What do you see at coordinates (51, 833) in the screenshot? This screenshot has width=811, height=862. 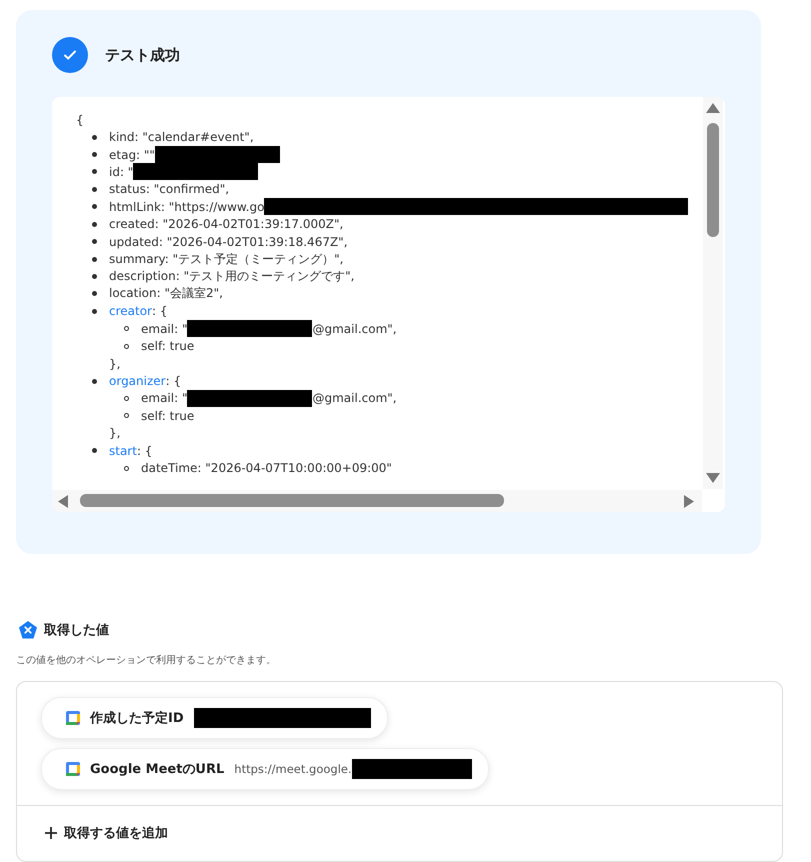 I see `plus-icon` at bounding box center [51, 833].